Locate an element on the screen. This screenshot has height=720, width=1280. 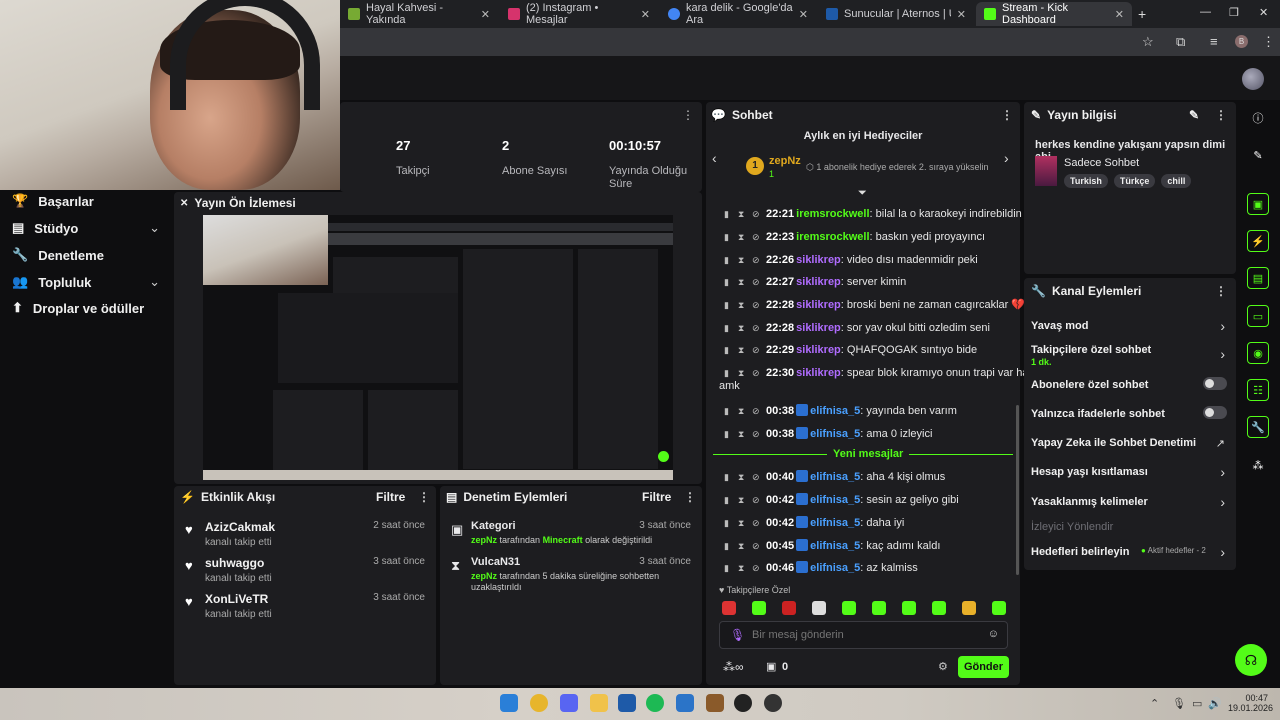
store-icon is located at coordinates (685, 703).